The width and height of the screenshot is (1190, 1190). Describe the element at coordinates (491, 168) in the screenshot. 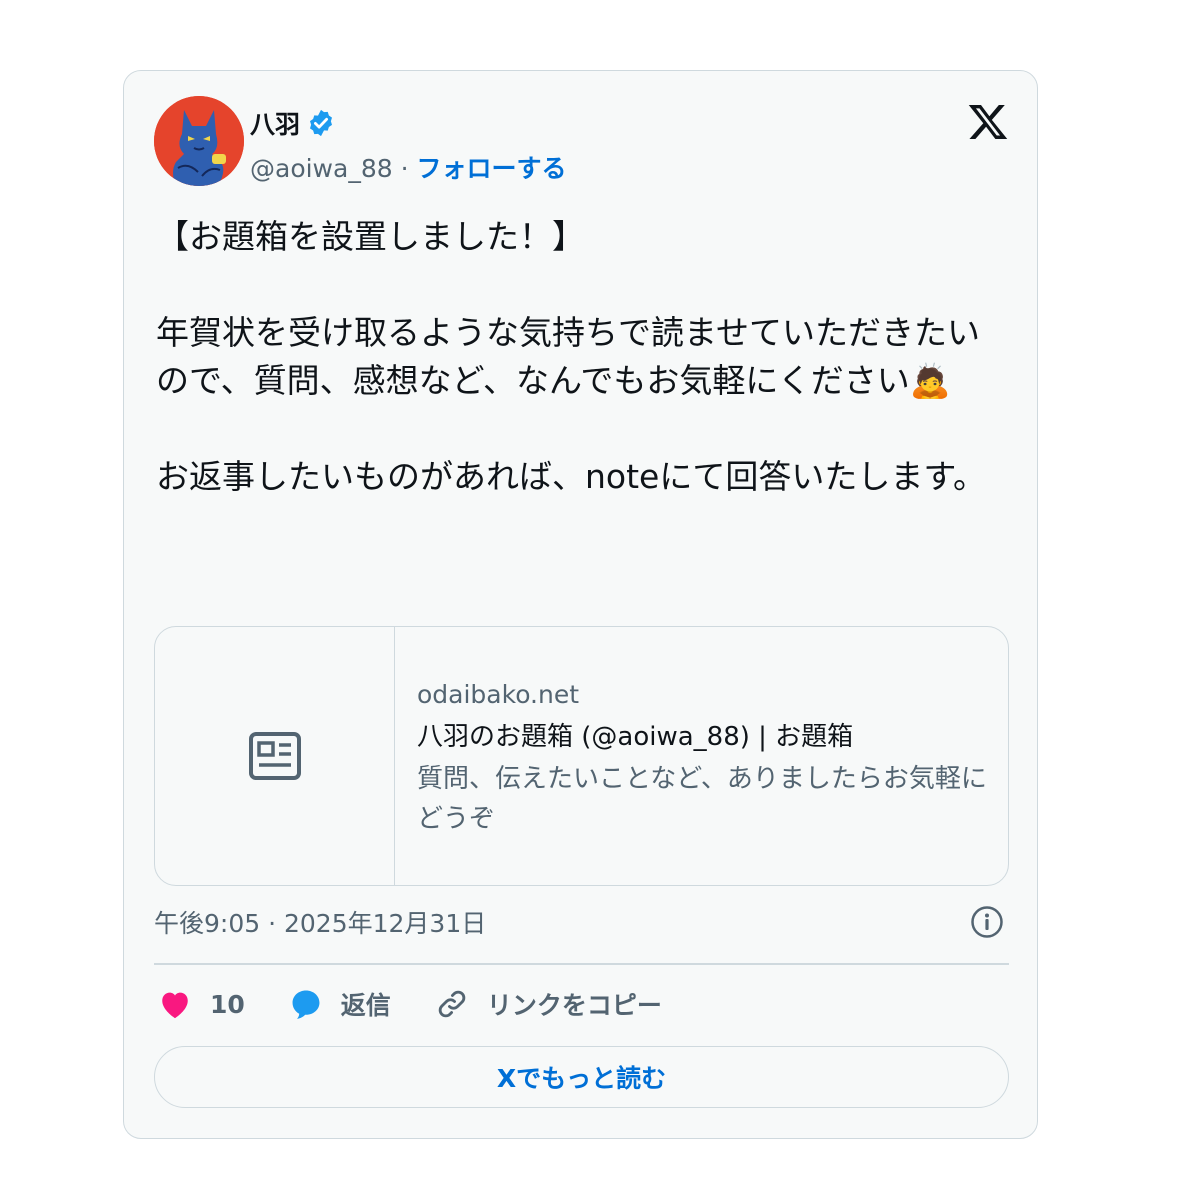

I see `follow-link: フォローする` at that location.